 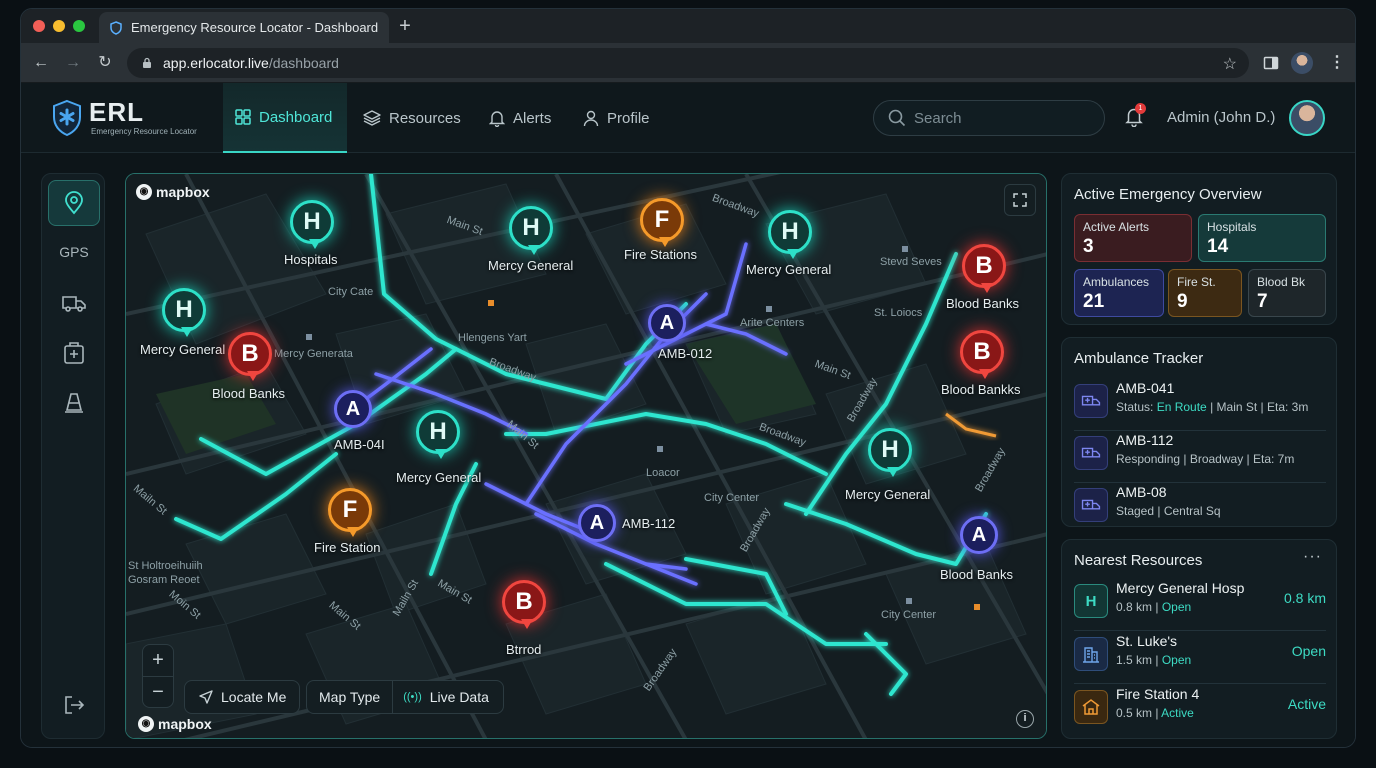 What do you see at coordinates (74, 353) in the screenshot?
I see `rail-hospital-button` at bounding box center [74, 353].